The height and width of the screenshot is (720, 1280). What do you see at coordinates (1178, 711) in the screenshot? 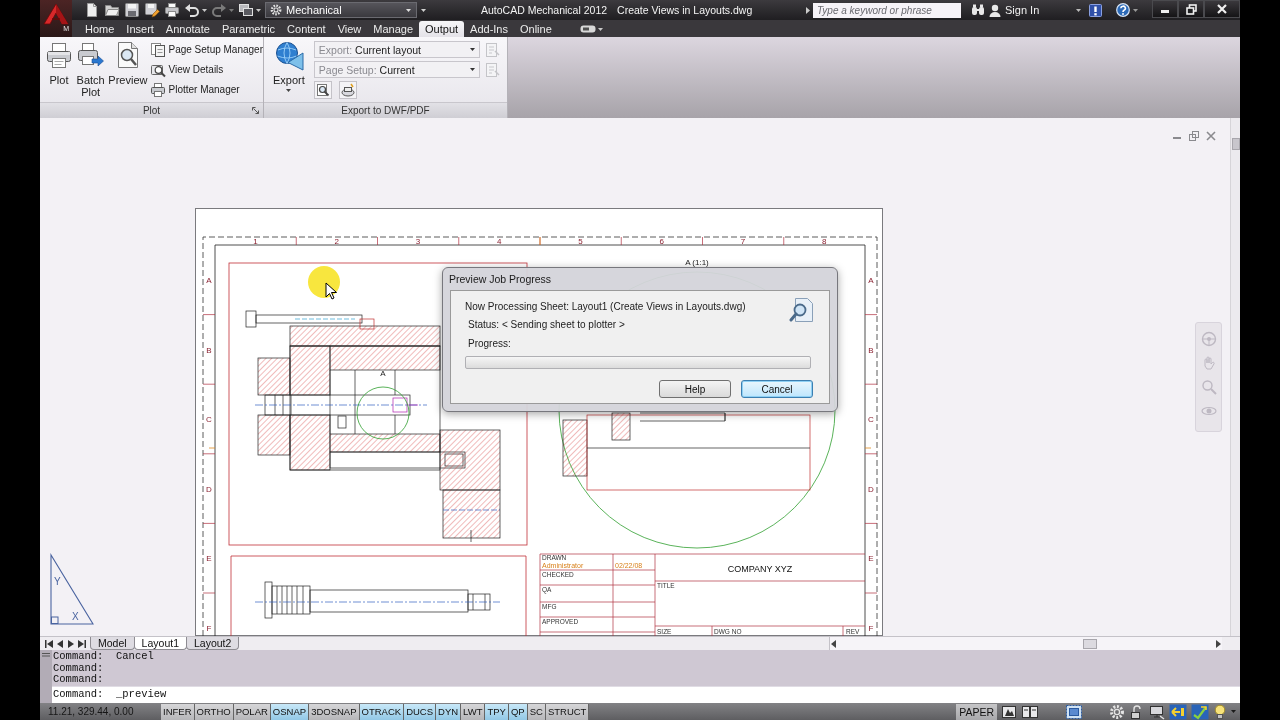
I see `arrow-bar-icon` at bounding box center [1178, 711].